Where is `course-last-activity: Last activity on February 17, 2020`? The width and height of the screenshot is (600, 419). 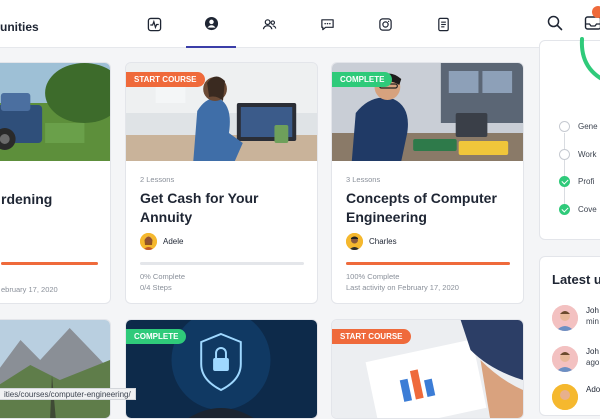 course-last-activity: Last activity on February 17, 2020 is located at coordinates (402, 287).